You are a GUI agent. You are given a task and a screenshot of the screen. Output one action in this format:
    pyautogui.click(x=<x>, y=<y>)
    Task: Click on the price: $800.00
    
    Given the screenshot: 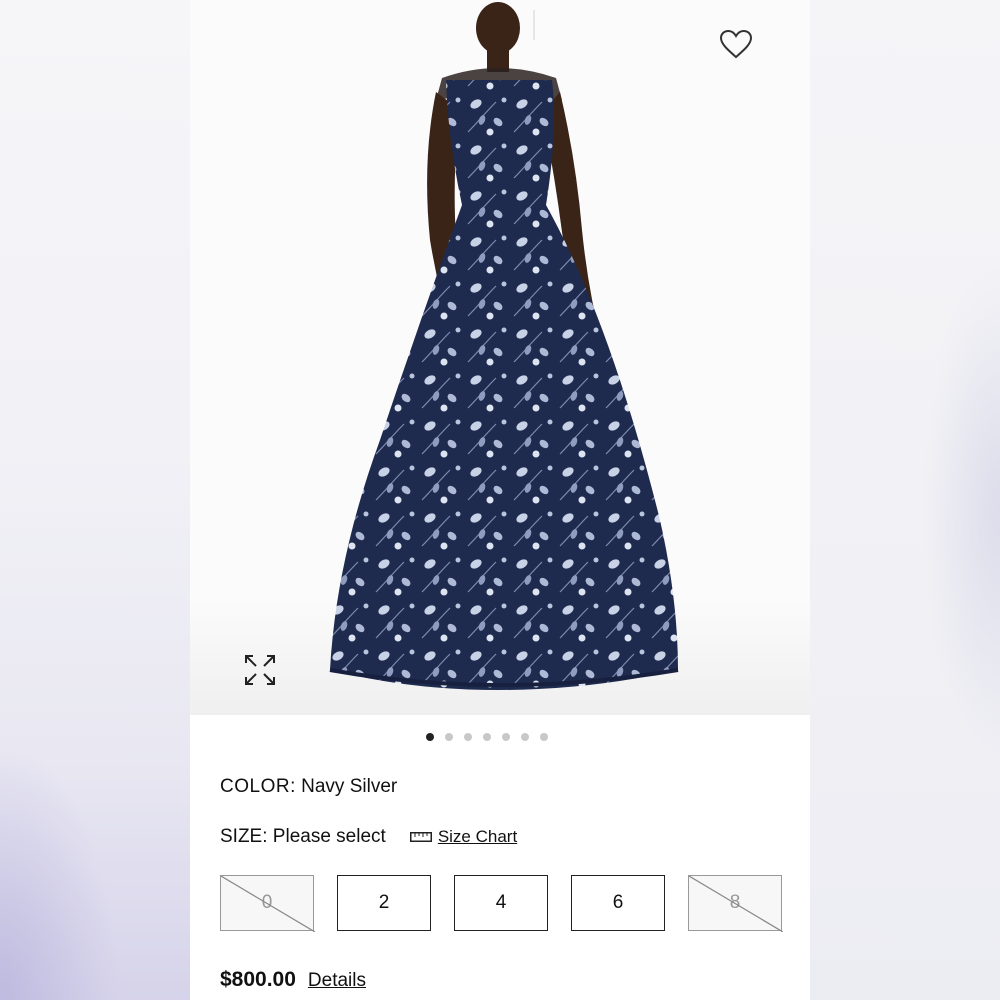 What is the action you would take?
    pyautogui.click(x=258, y=979)
    